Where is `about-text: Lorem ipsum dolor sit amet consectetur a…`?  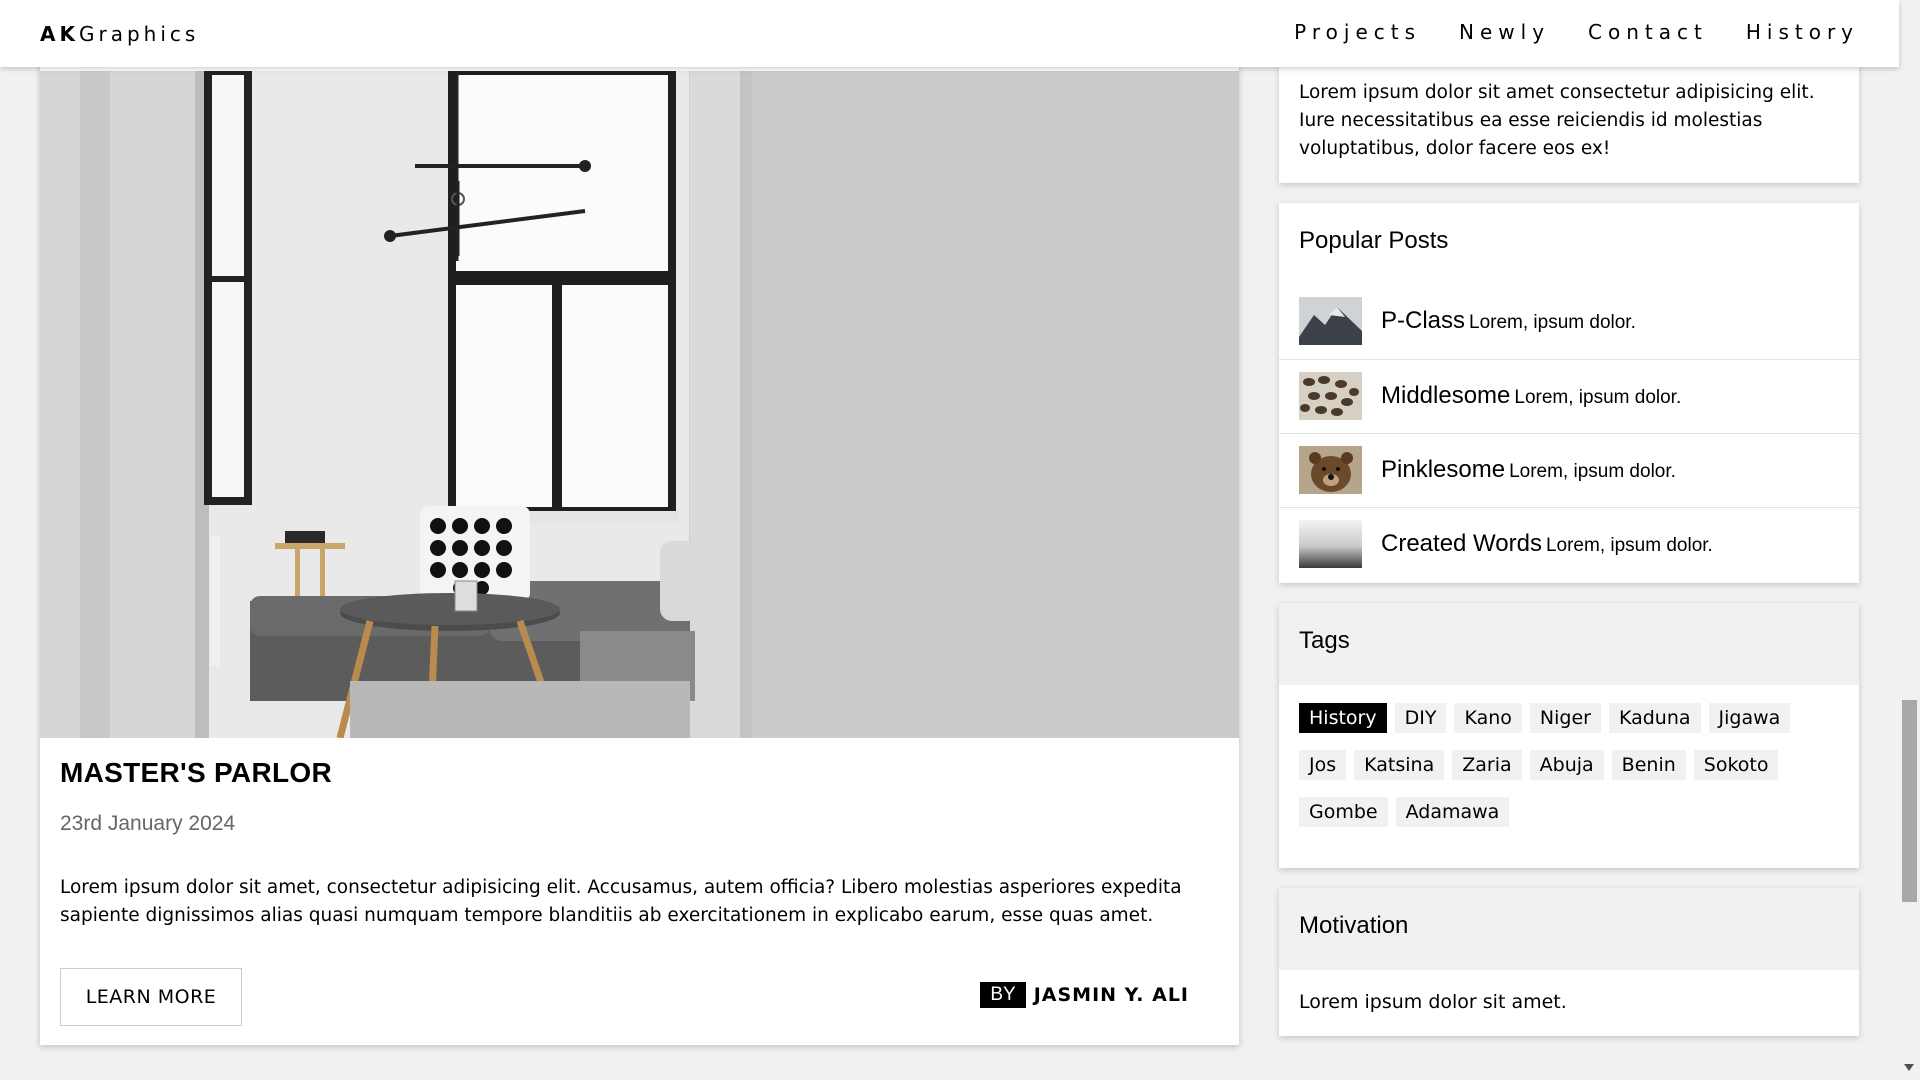
about-text: Lorem ipsum dolor sit amet consectetur a… is located at coordinates (1557, 120).